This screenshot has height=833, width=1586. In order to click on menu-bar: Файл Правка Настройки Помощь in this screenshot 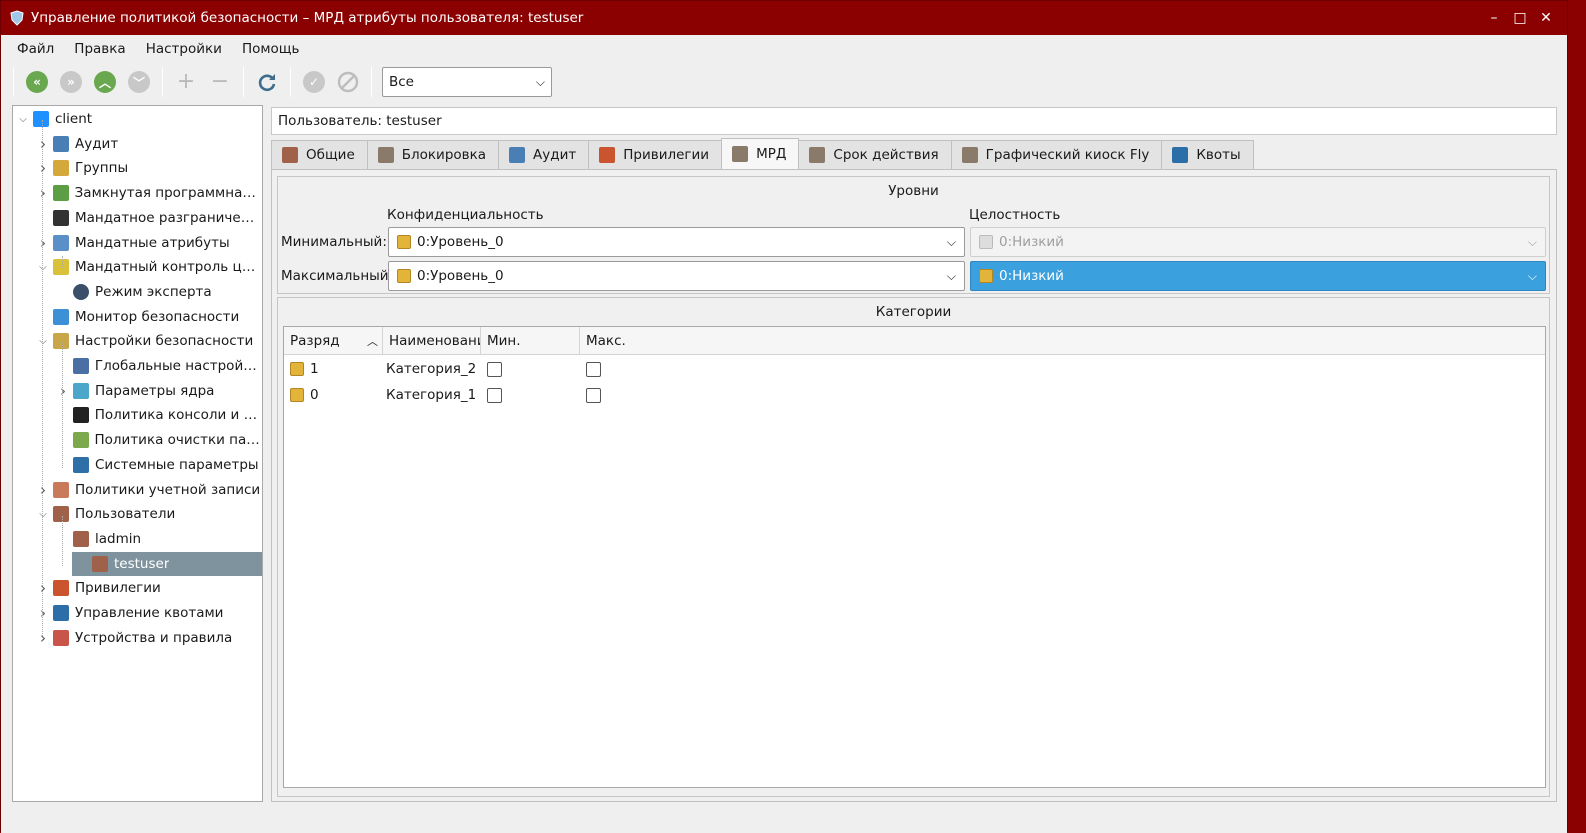, I will do `click(784, 49)`.